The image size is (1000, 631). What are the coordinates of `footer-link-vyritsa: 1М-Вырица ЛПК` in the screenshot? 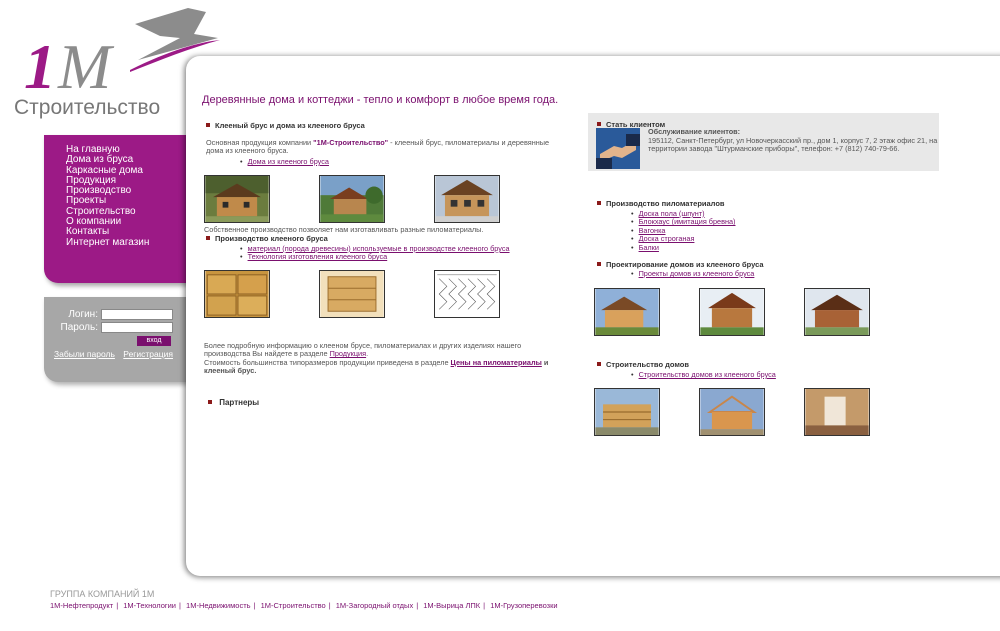 It's located at (451, 605).